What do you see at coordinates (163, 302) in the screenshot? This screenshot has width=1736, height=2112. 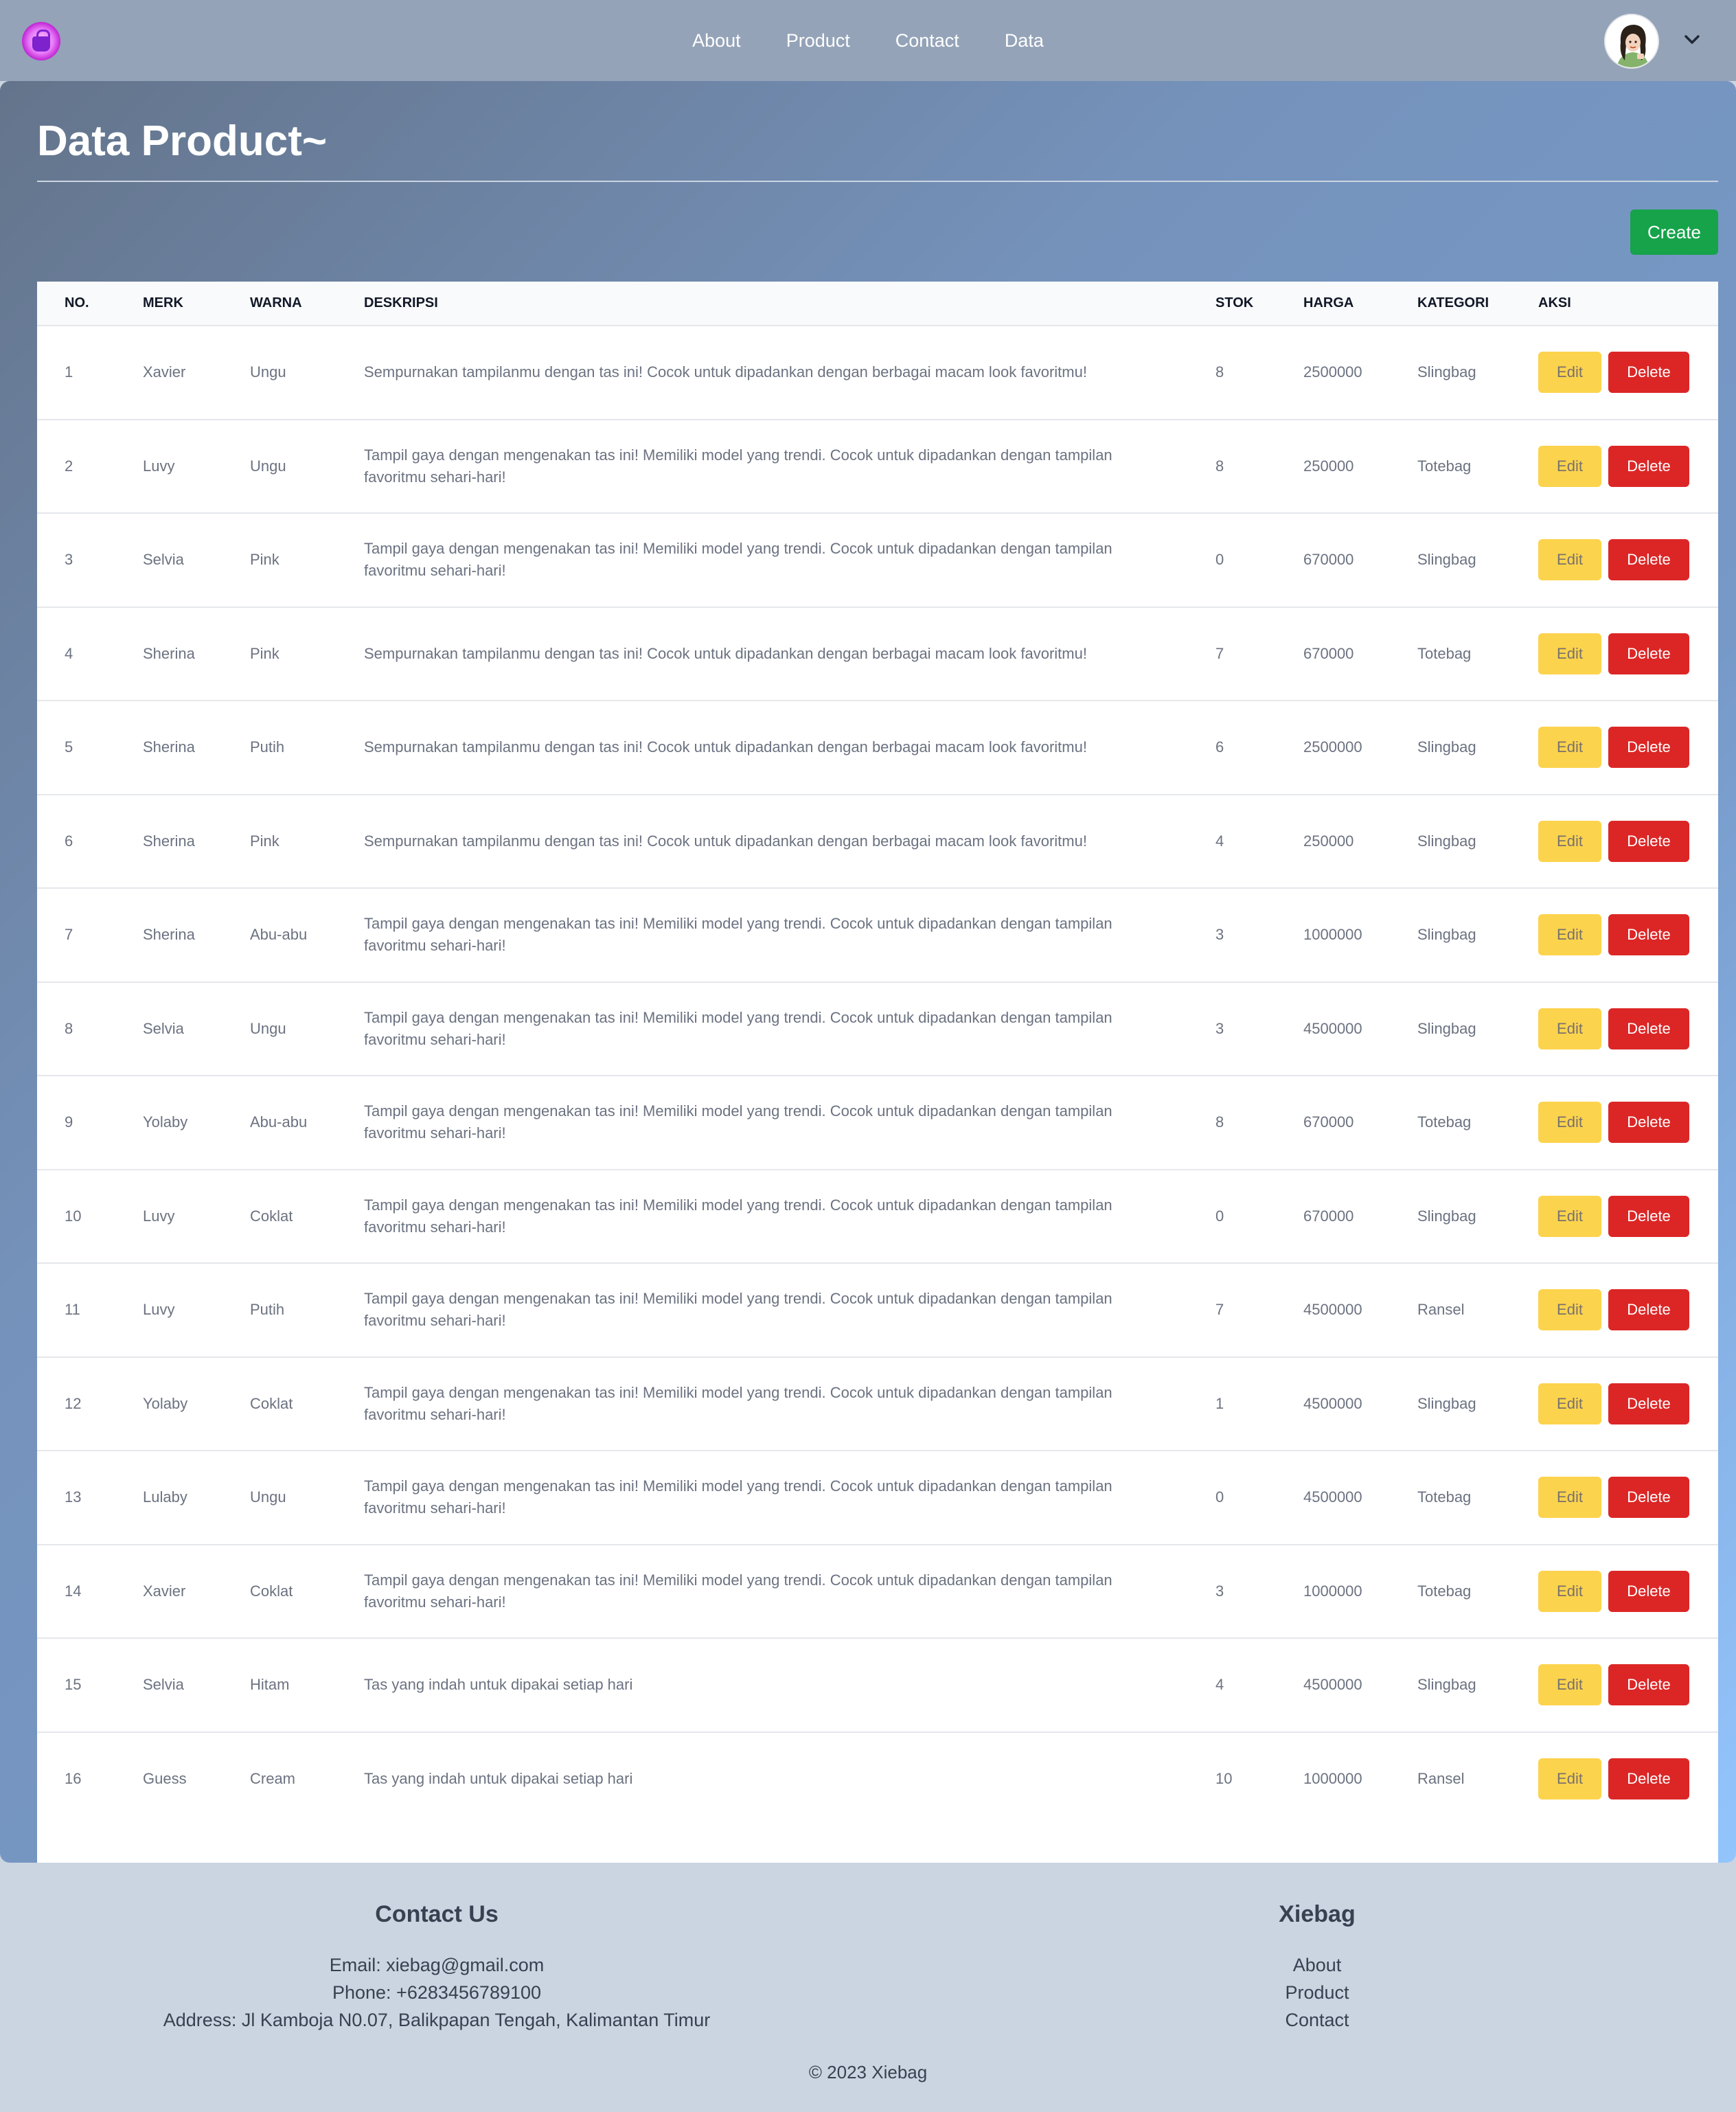 I see `header-merk: Merk` at bounding box center [163, 302].